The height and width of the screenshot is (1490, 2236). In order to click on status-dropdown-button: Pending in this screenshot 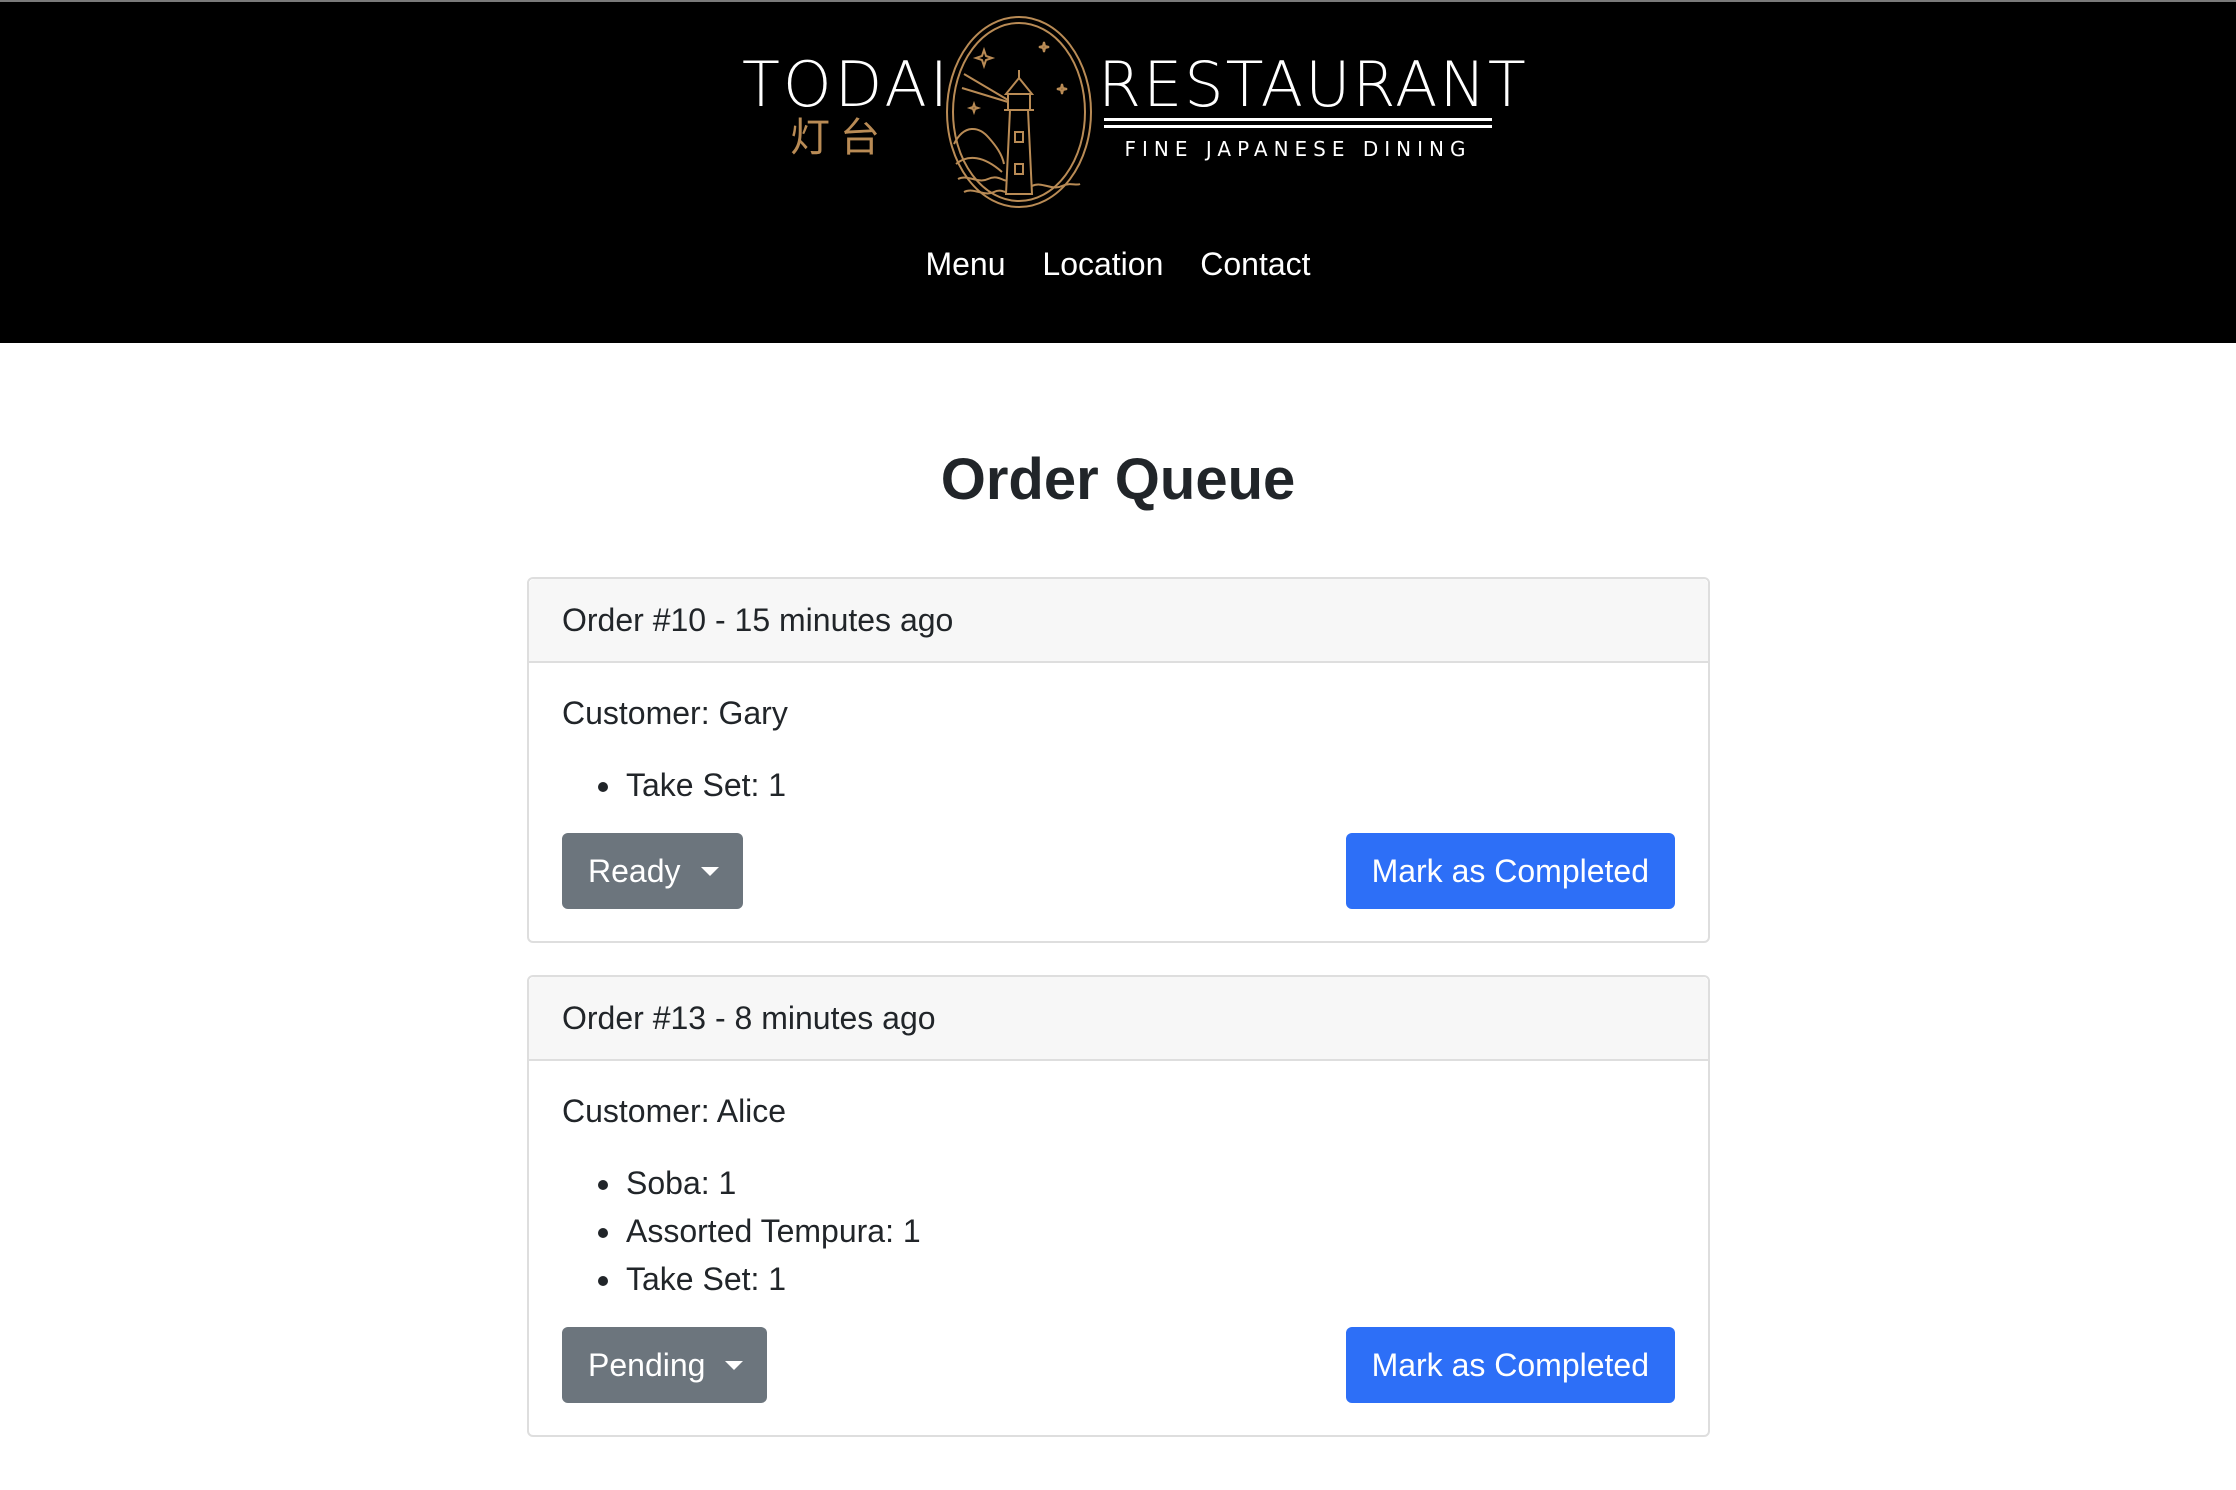, I will do `click(665, 1365)`.